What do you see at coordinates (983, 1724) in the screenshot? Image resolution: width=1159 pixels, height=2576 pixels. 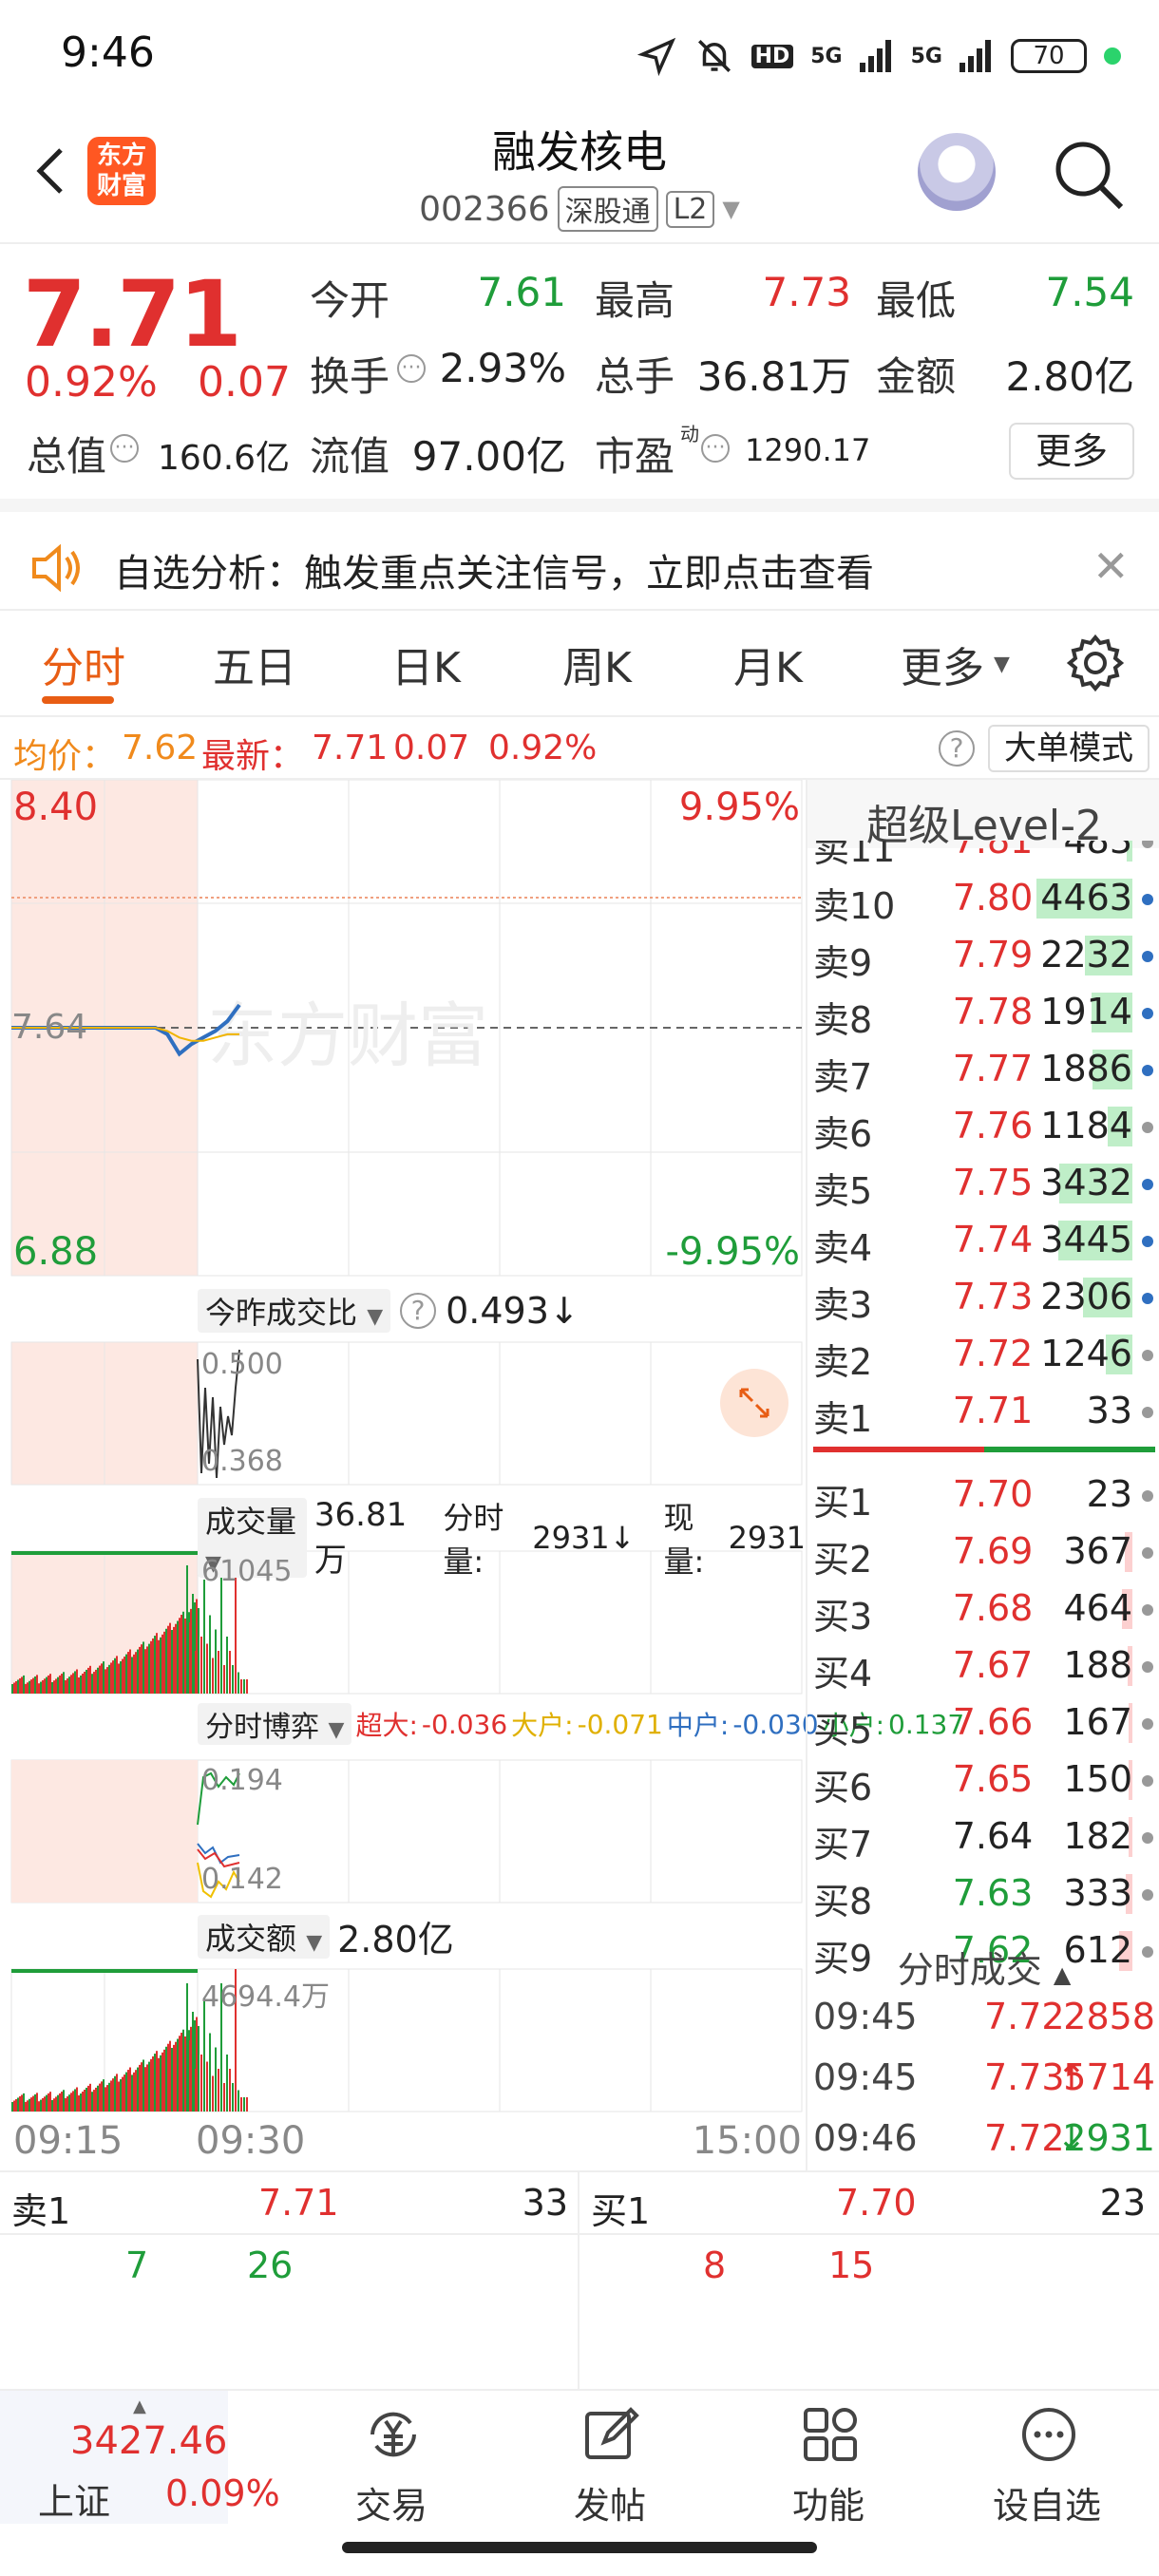 I see `bid-row: 买5 7.66 167` at bounding box center [983, 1724].